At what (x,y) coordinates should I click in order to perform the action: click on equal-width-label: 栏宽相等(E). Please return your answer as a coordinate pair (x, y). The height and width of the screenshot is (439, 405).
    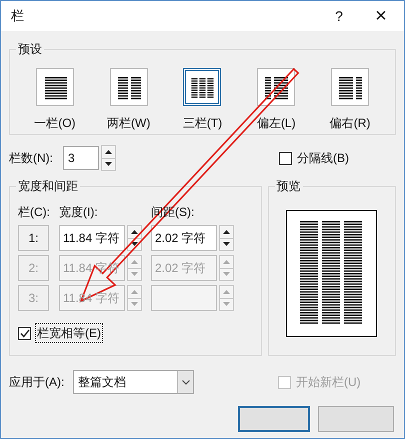
    Looking at the image, I should click on (69, 333).